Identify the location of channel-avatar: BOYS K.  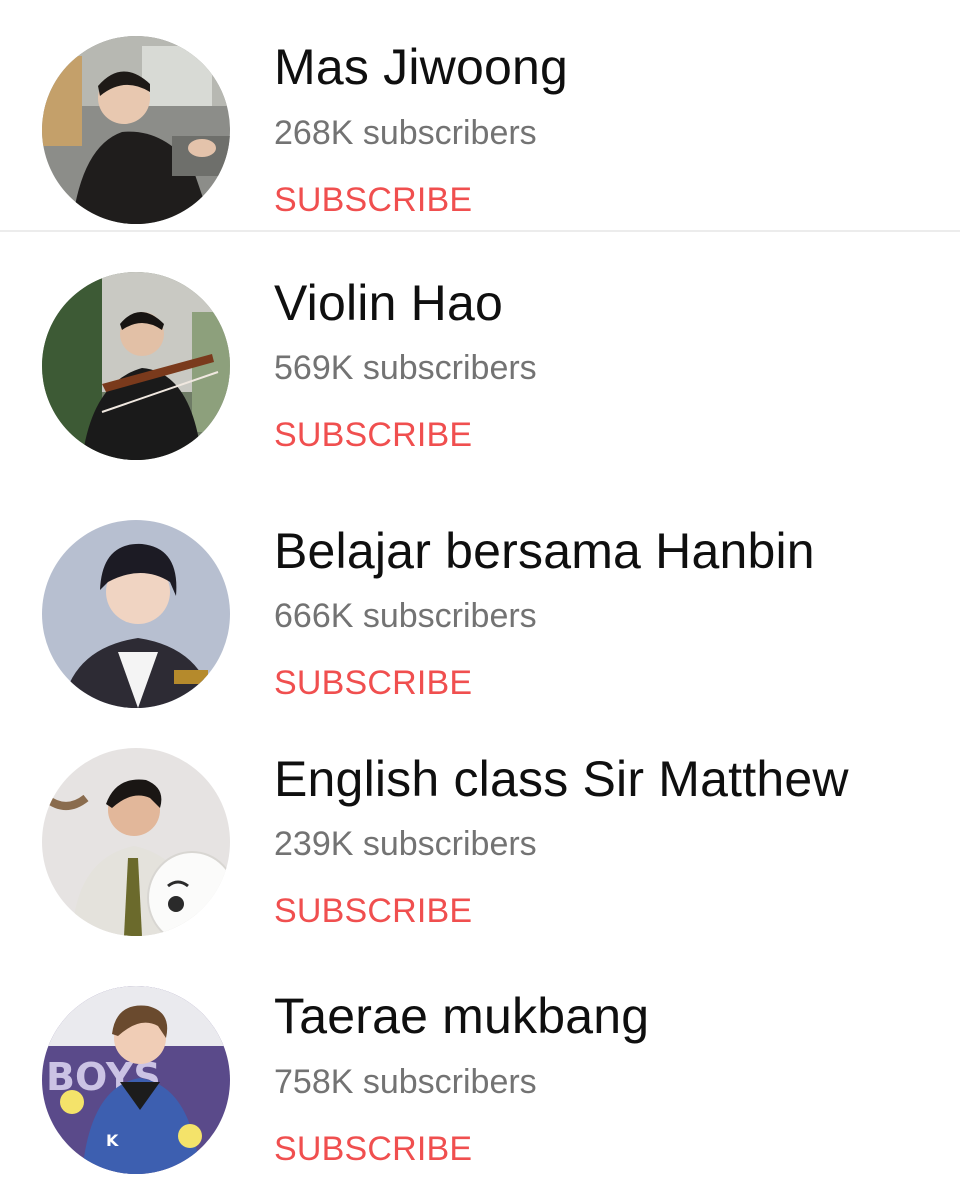
(136, 1080).